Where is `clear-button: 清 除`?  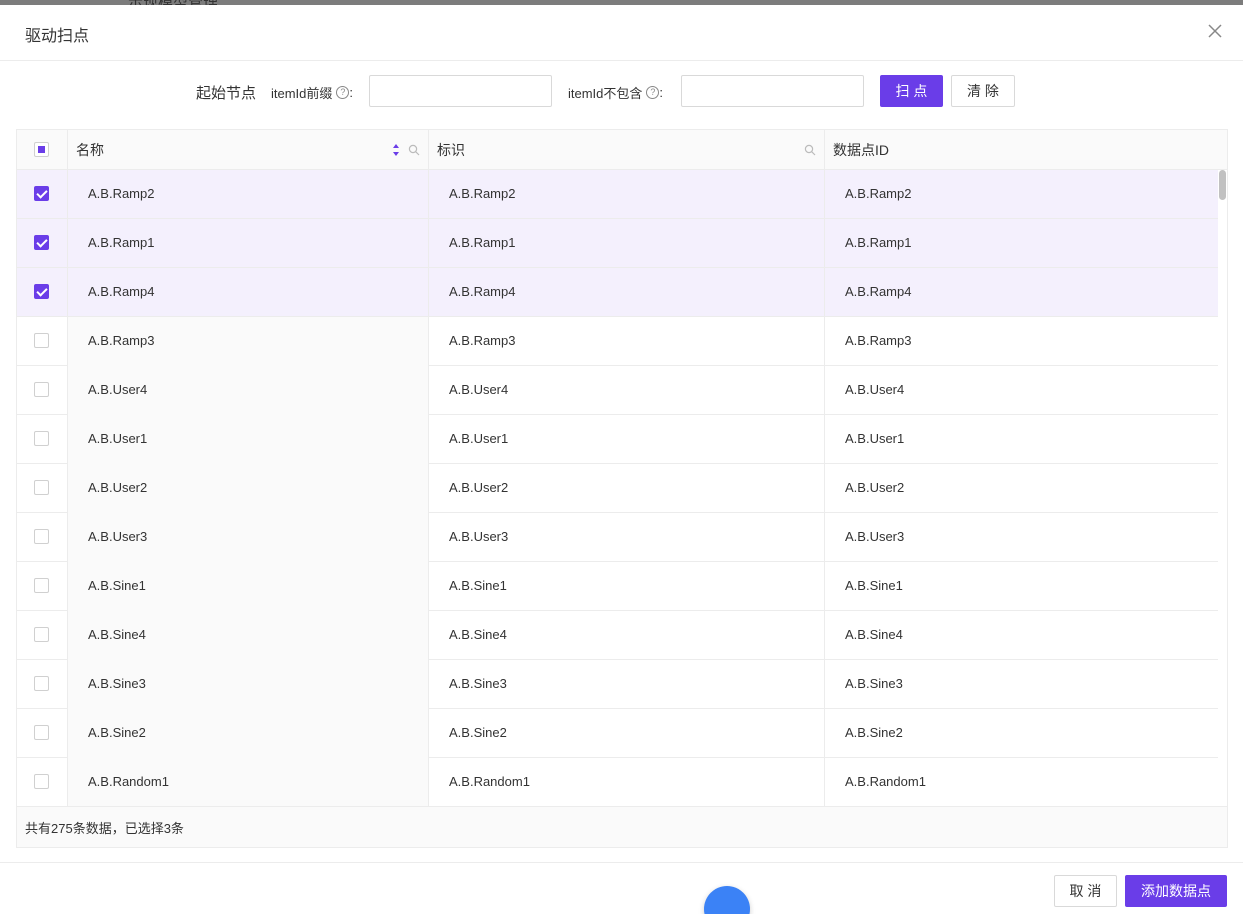
clear-button: 清 除 is located at coordinates (983, 91).